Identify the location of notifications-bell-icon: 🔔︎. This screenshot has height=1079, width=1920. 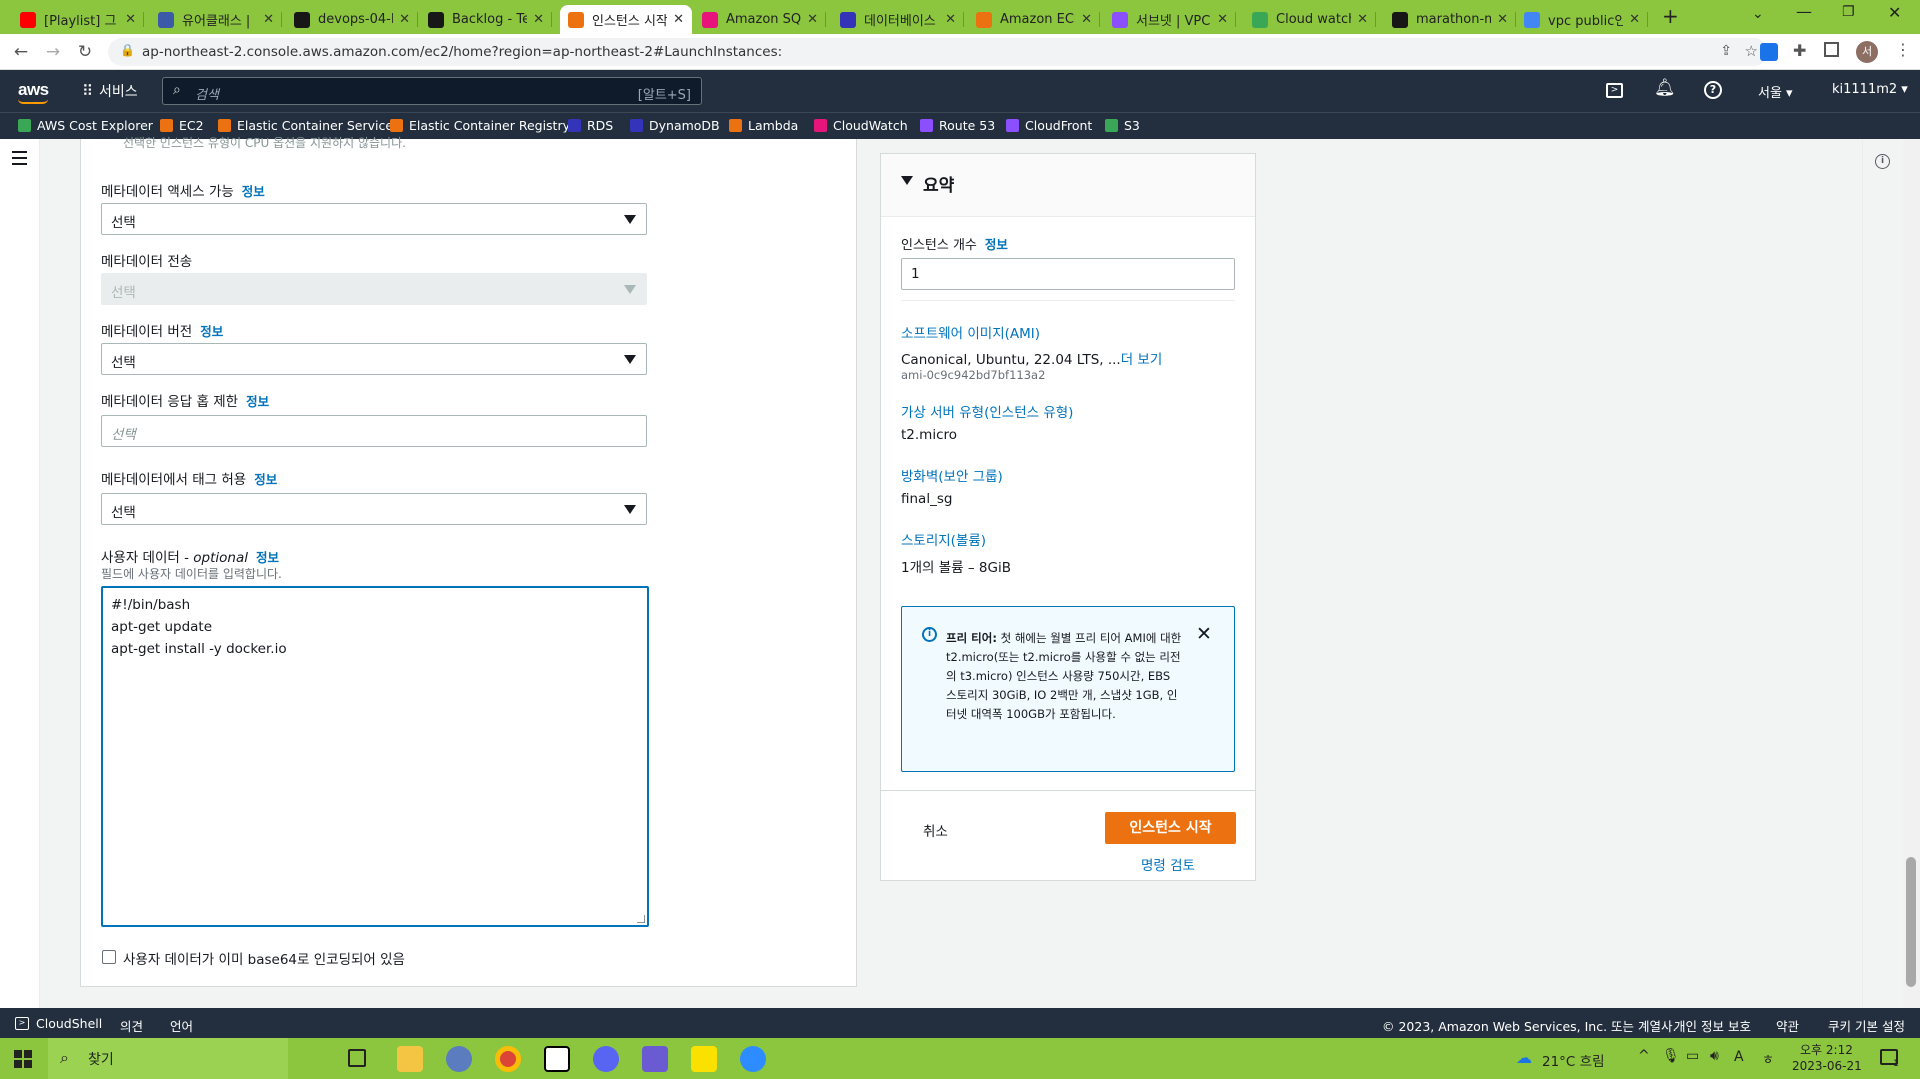
(1665, 88).